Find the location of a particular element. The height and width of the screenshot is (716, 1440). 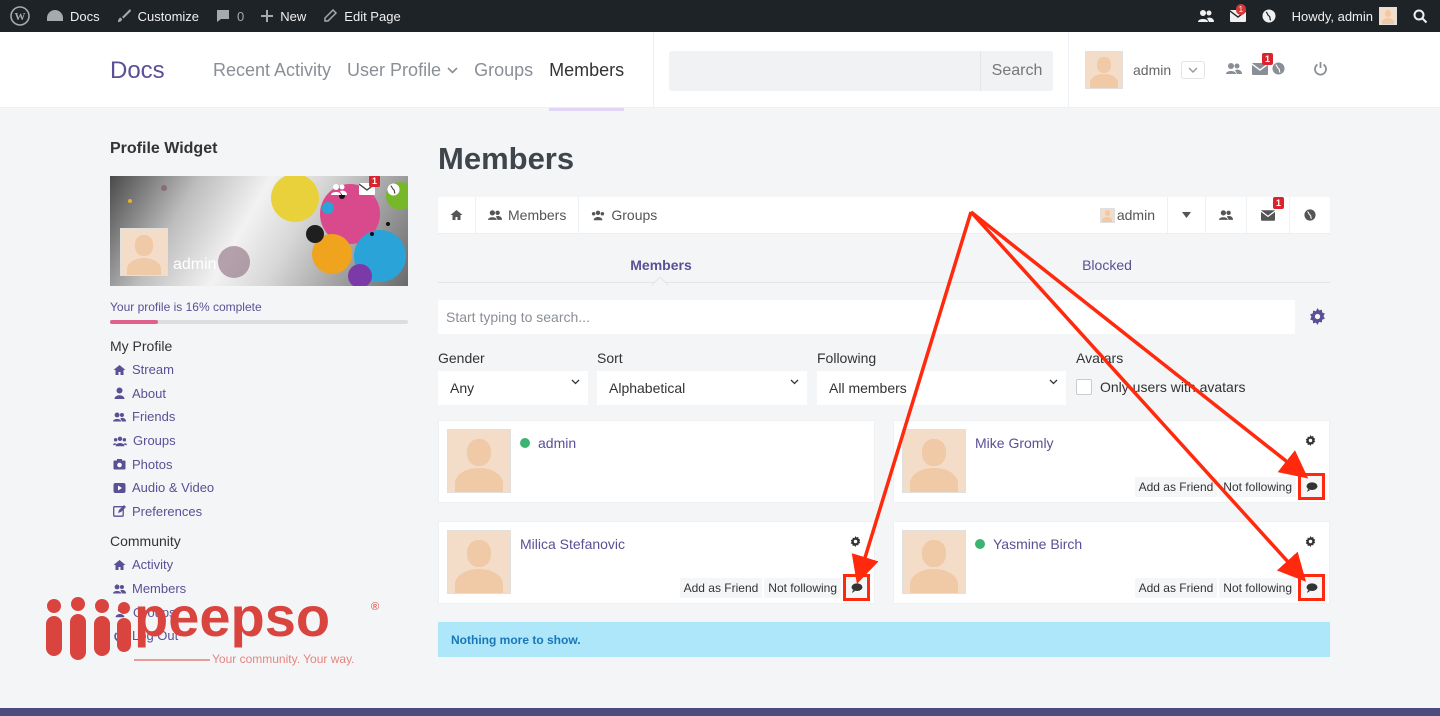

avatars-label: Avatars is located at coordinates (1100, 358).